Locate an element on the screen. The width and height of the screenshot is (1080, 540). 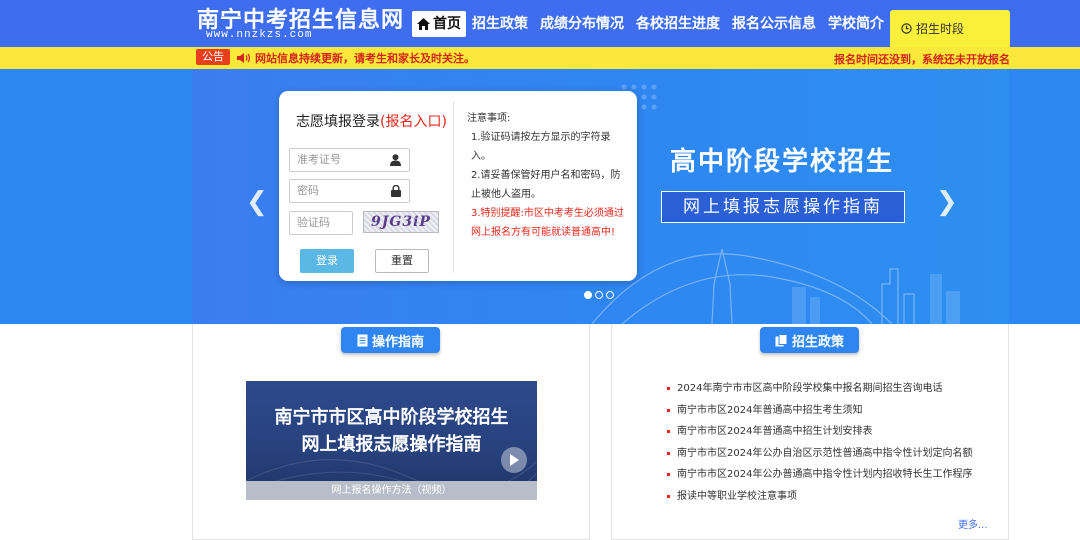
clock-icon is located at coordinates (906, 28).